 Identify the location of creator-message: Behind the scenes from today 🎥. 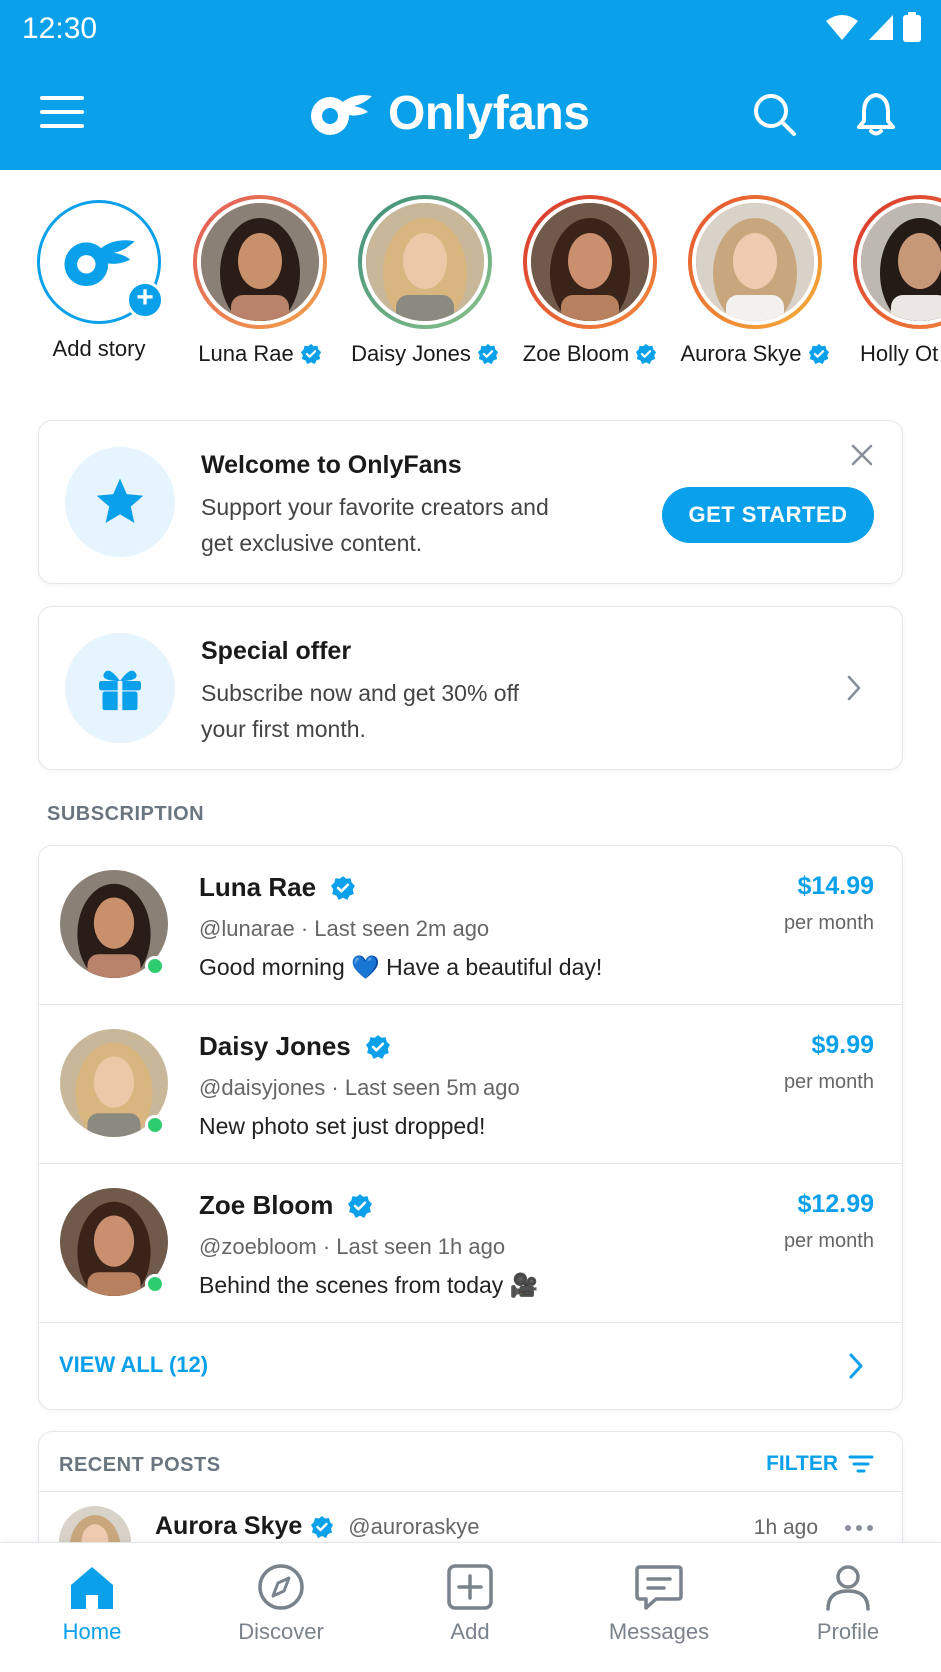
(369, 1285).